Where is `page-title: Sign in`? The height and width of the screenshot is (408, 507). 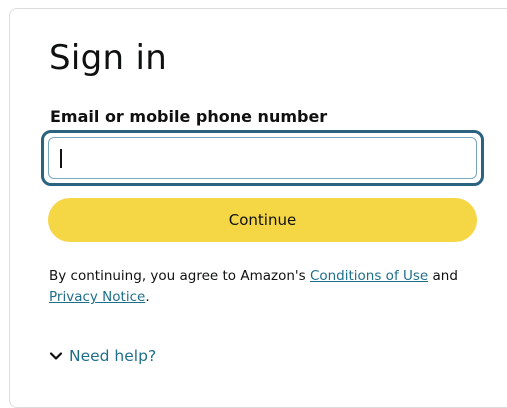
page-title: Sign in is located at coordinates (108, 58).